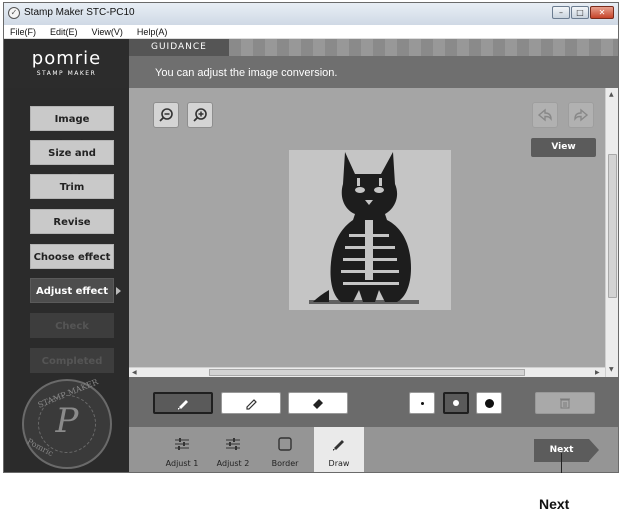 This screenshot has height=512, width=622. What do you see at coordinates (373, 449) in the screenshot?
I see `bottom-tab-bar: Adjust 1 Adjust 2 Border Draw Next` at bounding box center [373, 449].